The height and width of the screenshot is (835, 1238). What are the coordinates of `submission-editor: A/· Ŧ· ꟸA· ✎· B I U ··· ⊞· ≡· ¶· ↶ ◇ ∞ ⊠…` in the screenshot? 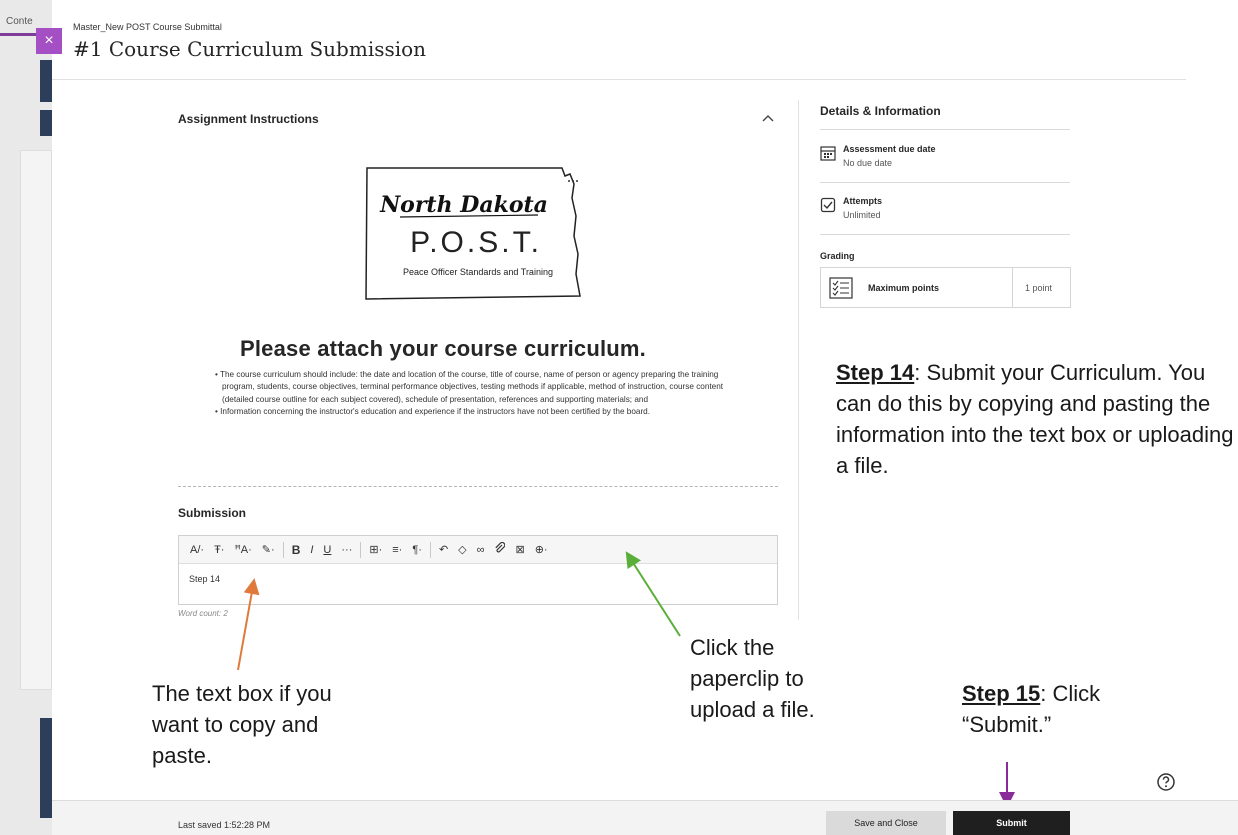 It's located at (478, 570).